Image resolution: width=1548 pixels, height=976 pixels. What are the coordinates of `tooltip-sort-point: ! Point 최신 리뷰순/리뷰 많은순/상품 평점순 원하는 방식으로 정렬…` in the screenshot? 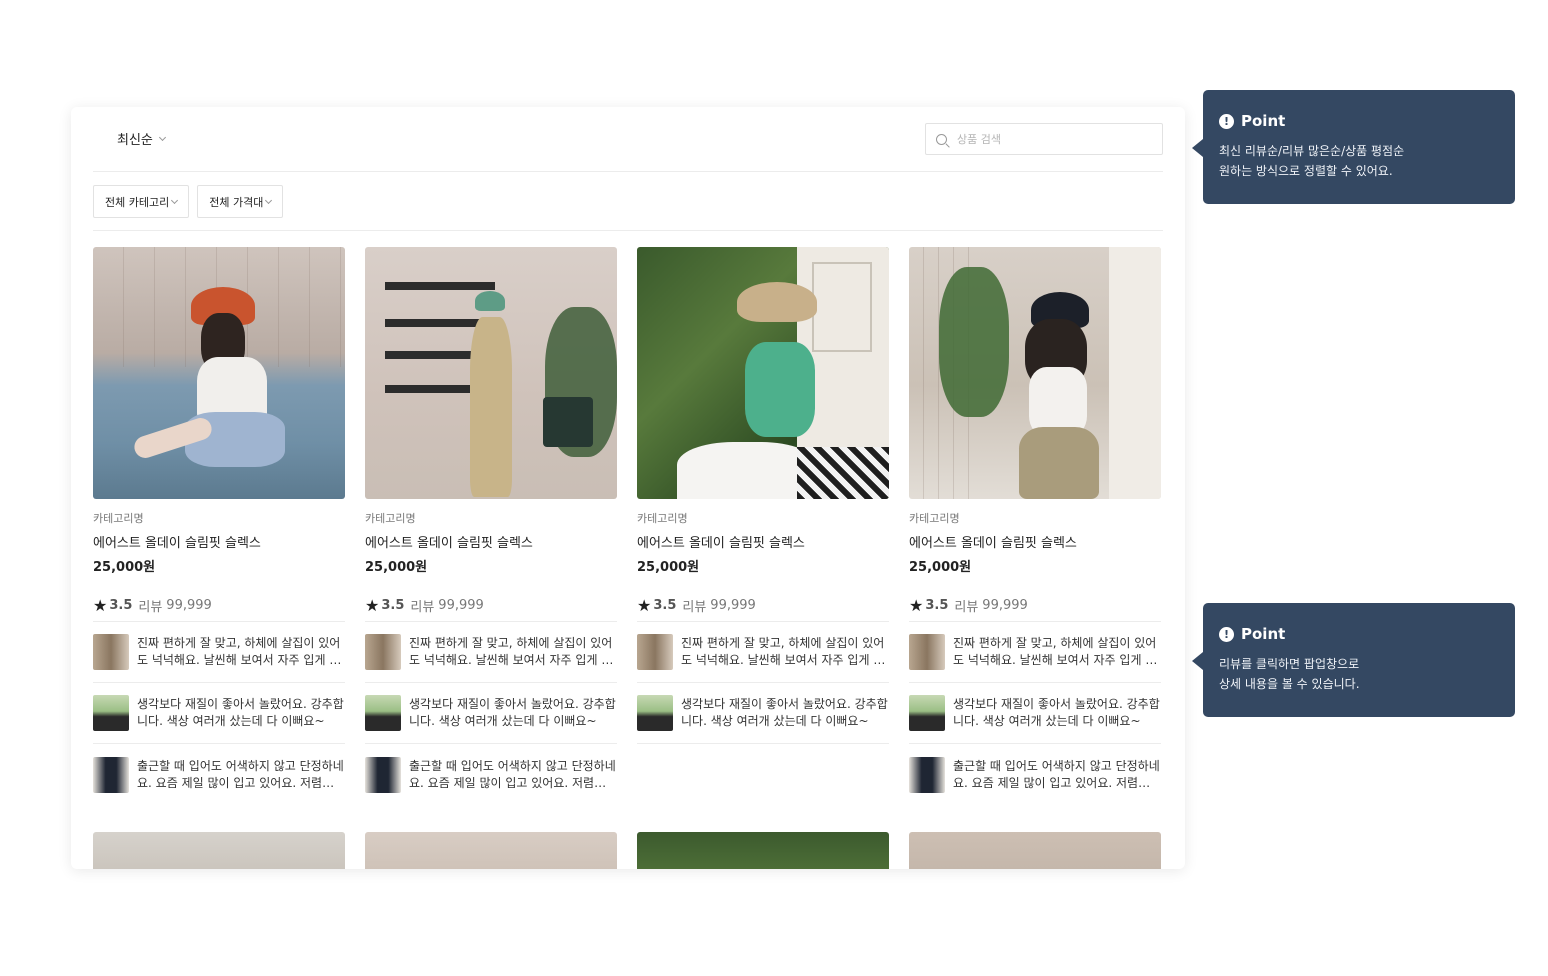 It's located at (1353, 147).